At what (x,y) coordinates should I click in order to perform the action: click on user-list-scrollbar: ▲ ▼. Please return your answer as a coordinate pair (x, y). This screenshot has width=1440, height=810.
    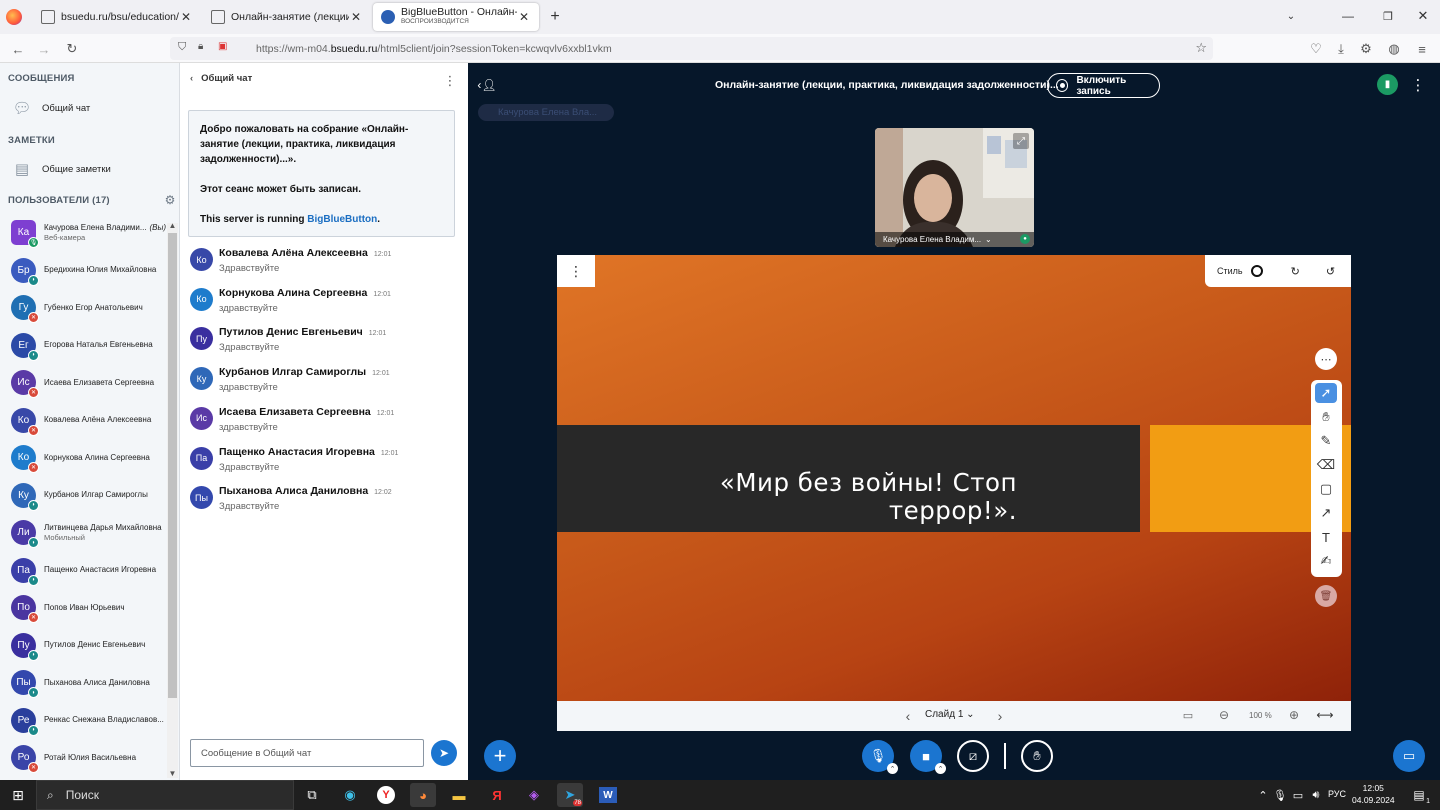
    Looking at the image, I should click on (172, 499).